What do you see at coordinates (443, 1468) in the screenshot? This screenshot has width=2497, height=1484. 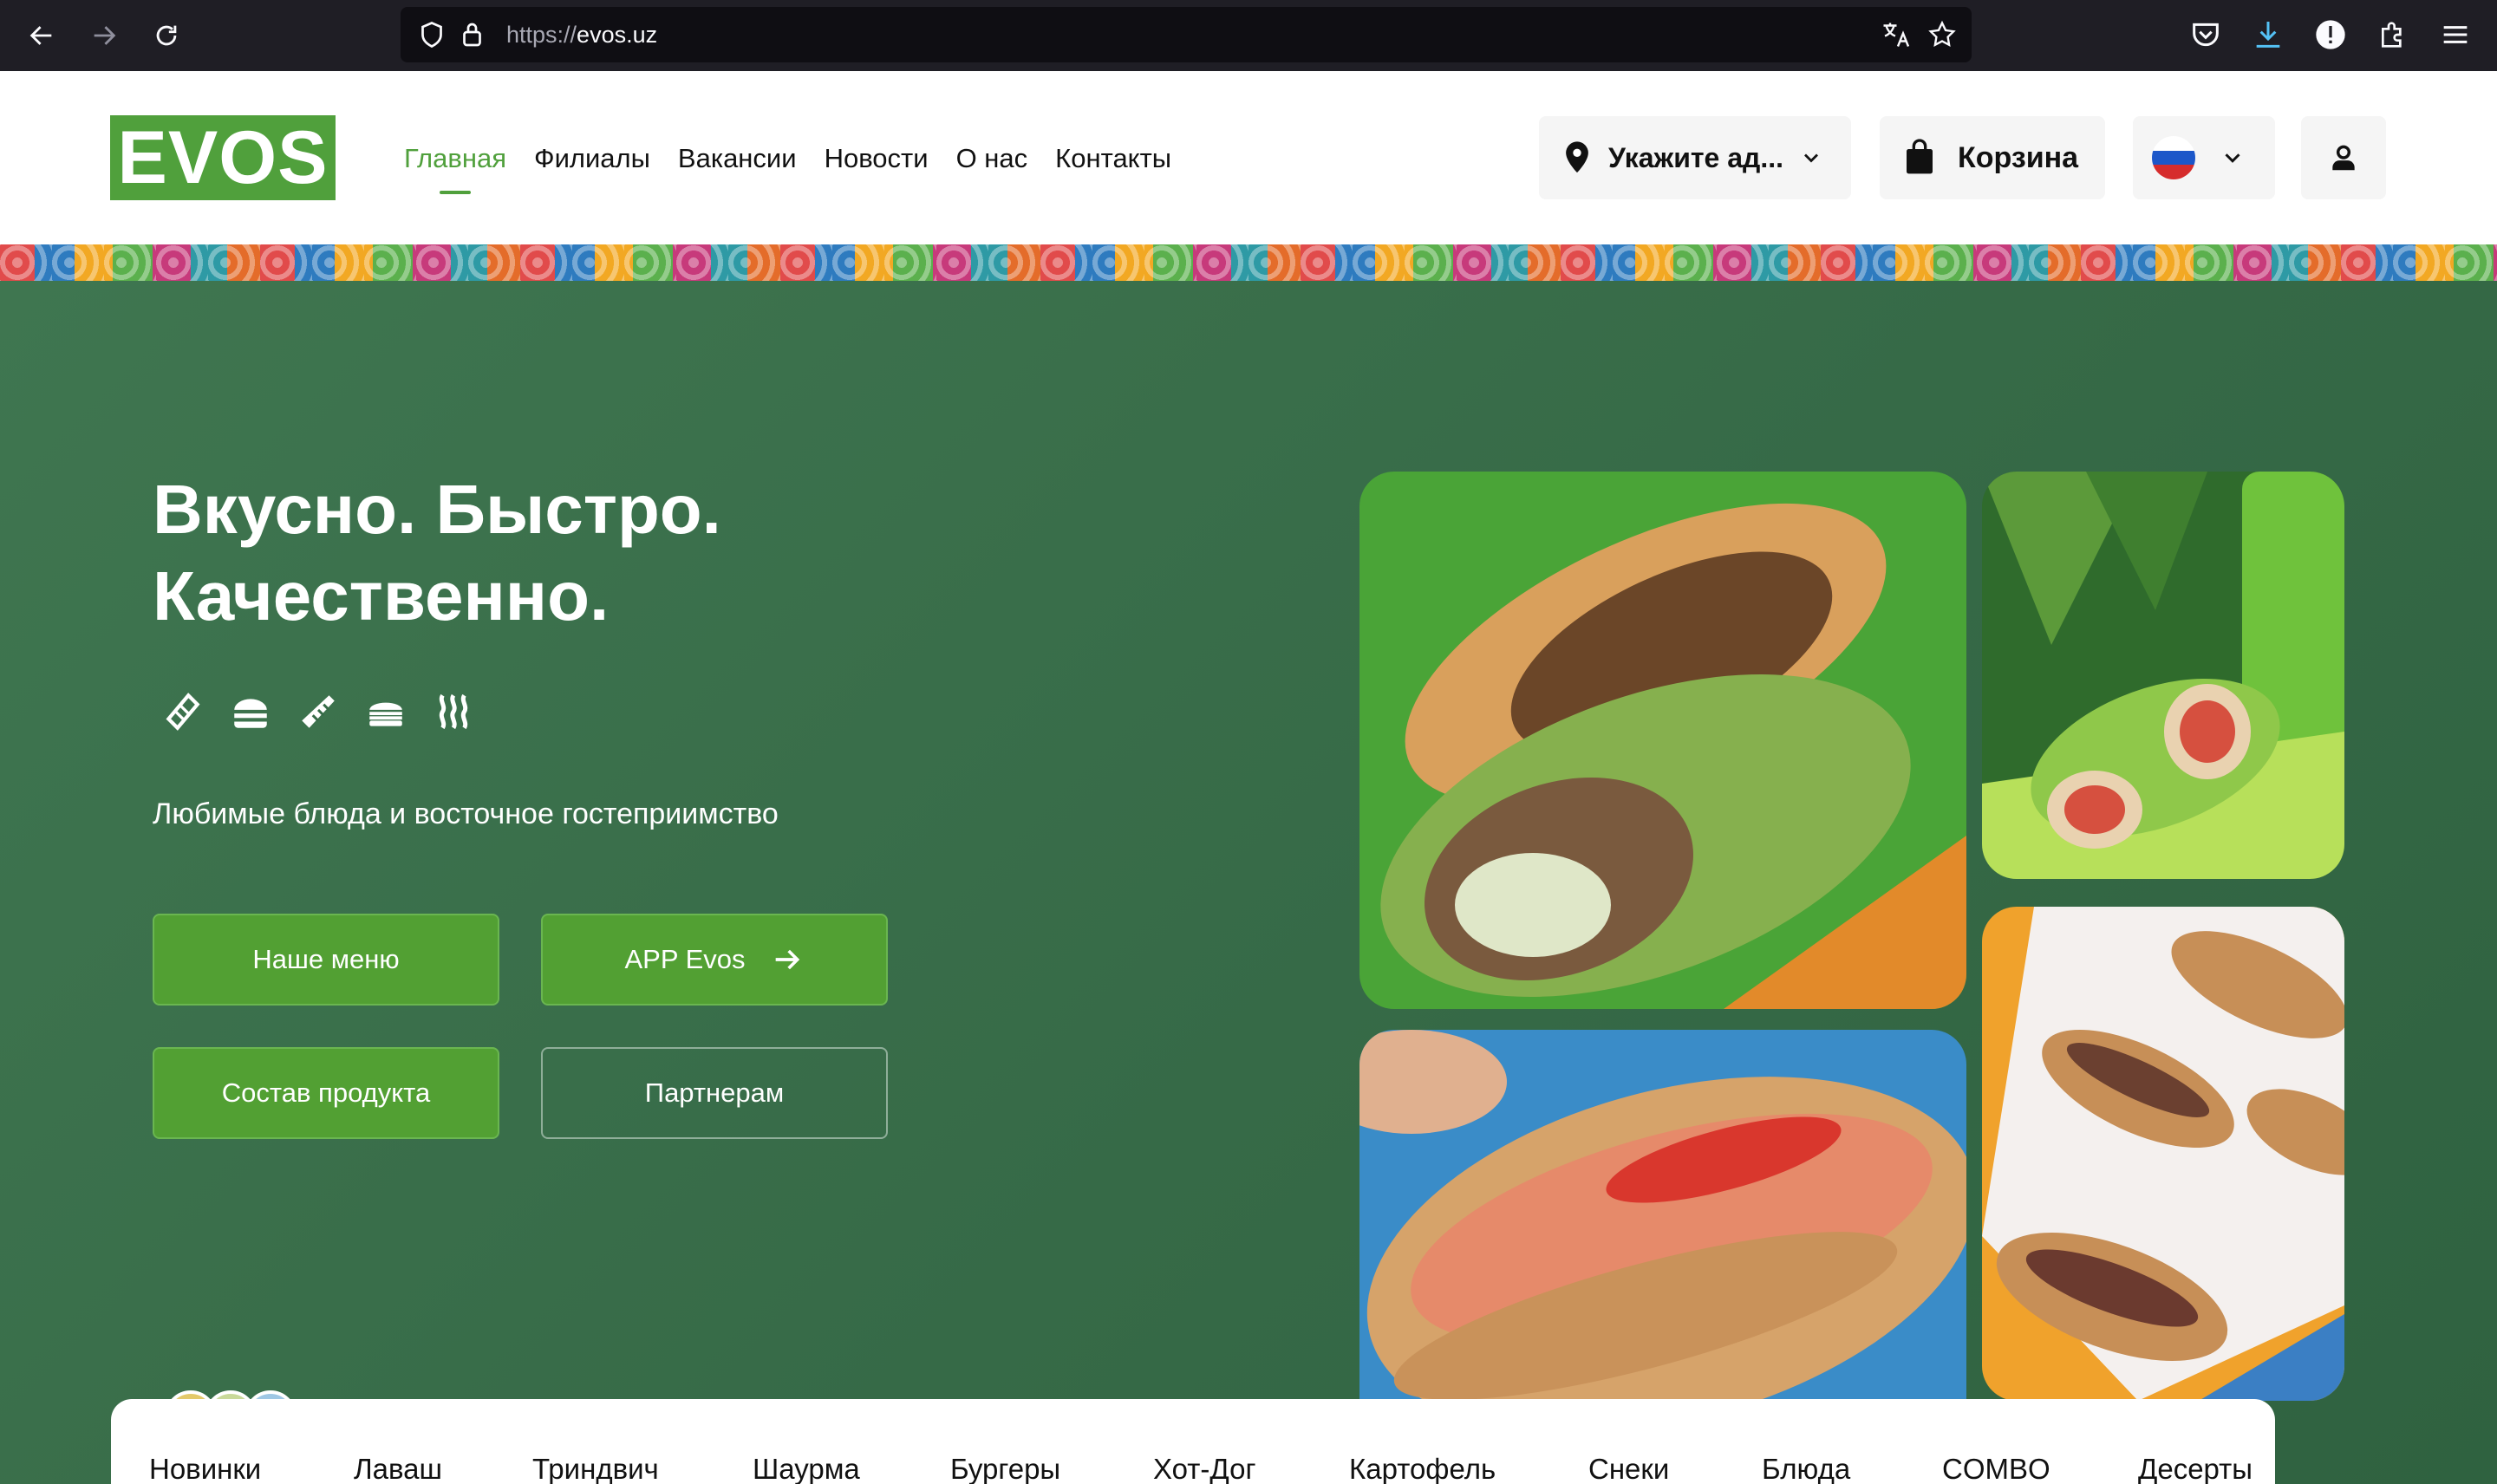 I see `category-lavash: Лаваш` at bounding box center [443, 1468].